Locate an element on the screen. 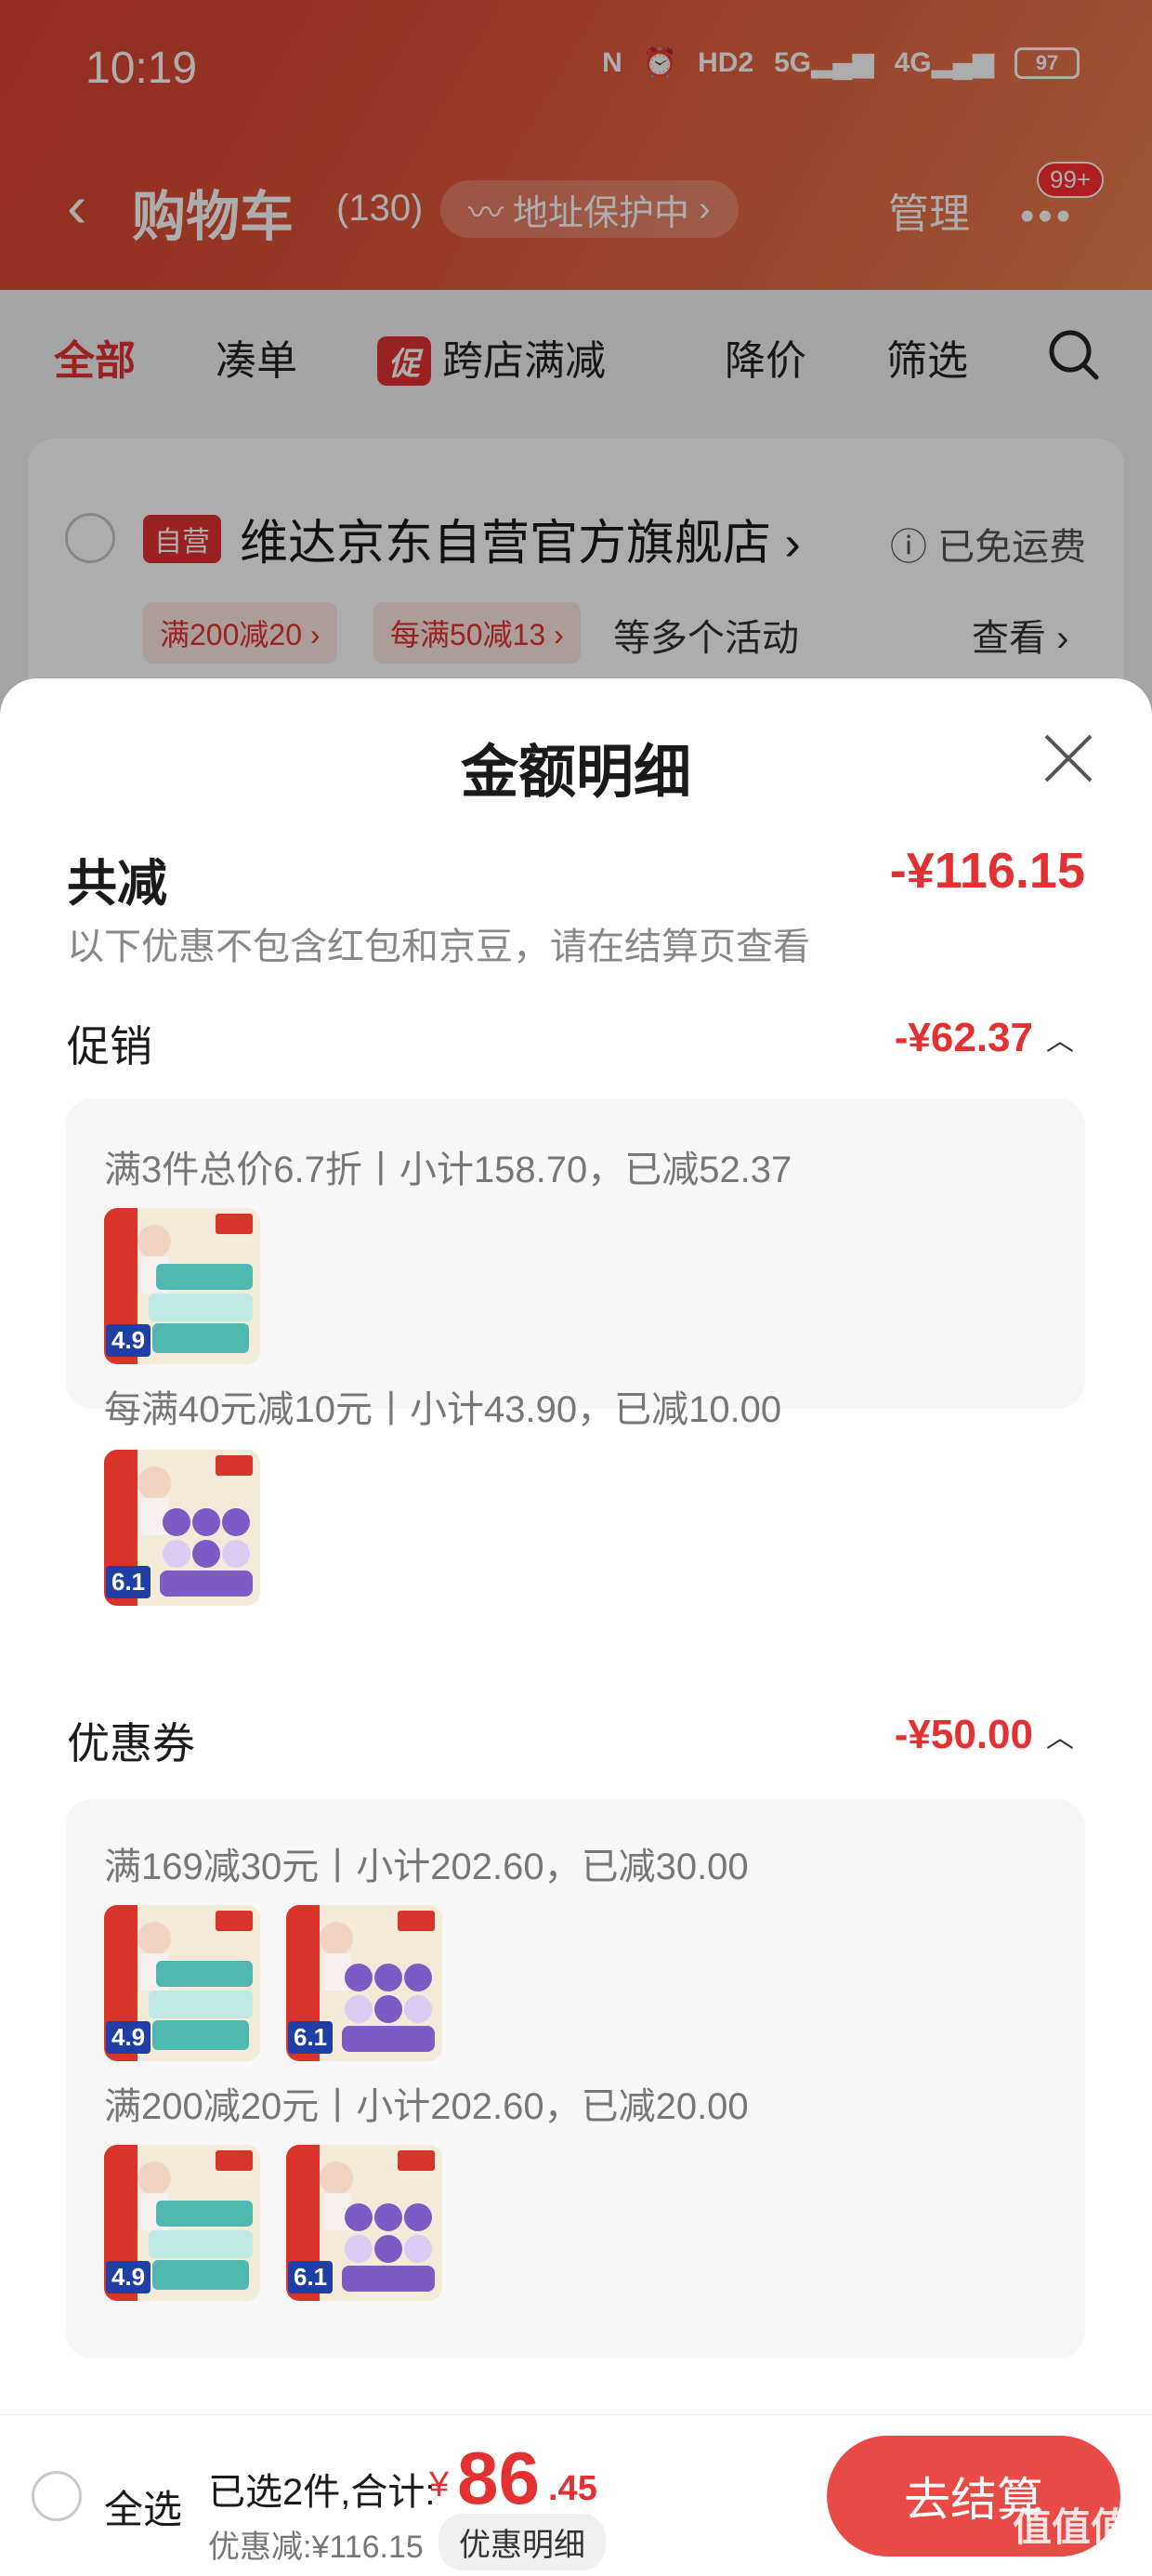  total-price-dec: .45 is located at coordinates (572, 2488).